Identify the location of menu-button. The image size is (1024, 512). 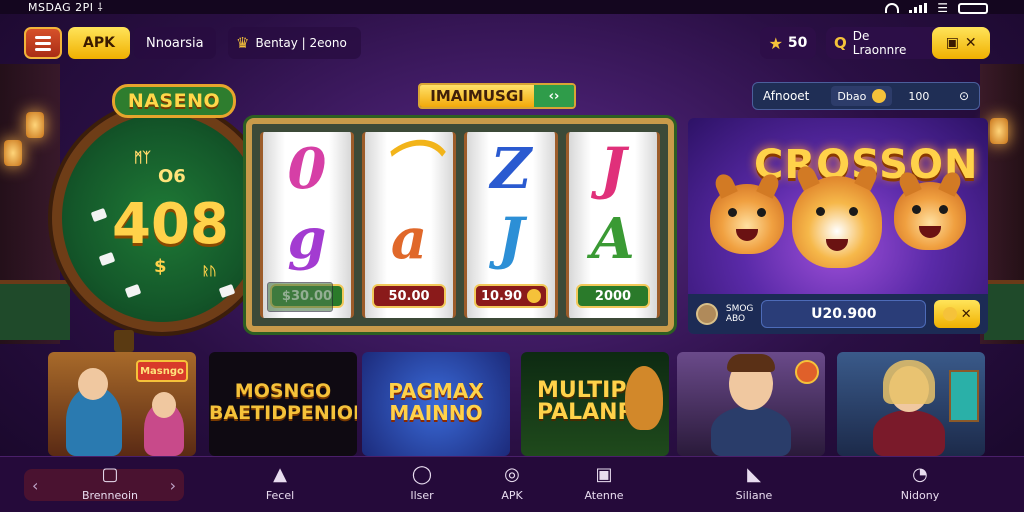
(43, 43).